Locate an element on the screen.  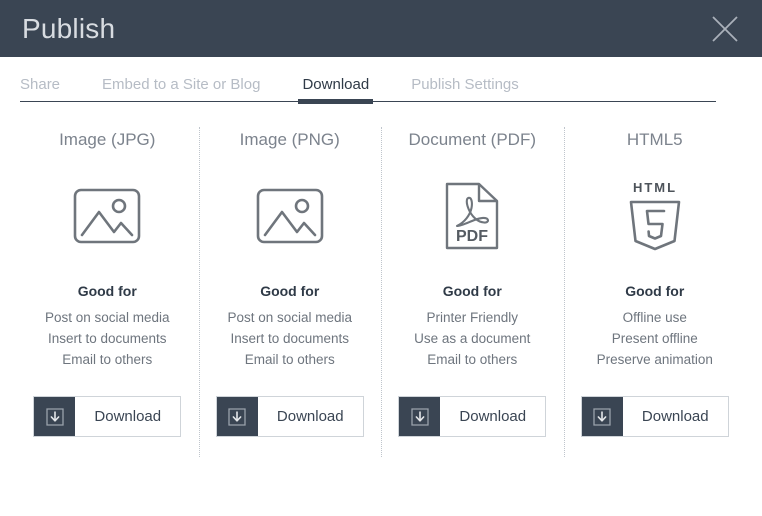
card-icon-area: PDF is located at coordinates (472, 216).